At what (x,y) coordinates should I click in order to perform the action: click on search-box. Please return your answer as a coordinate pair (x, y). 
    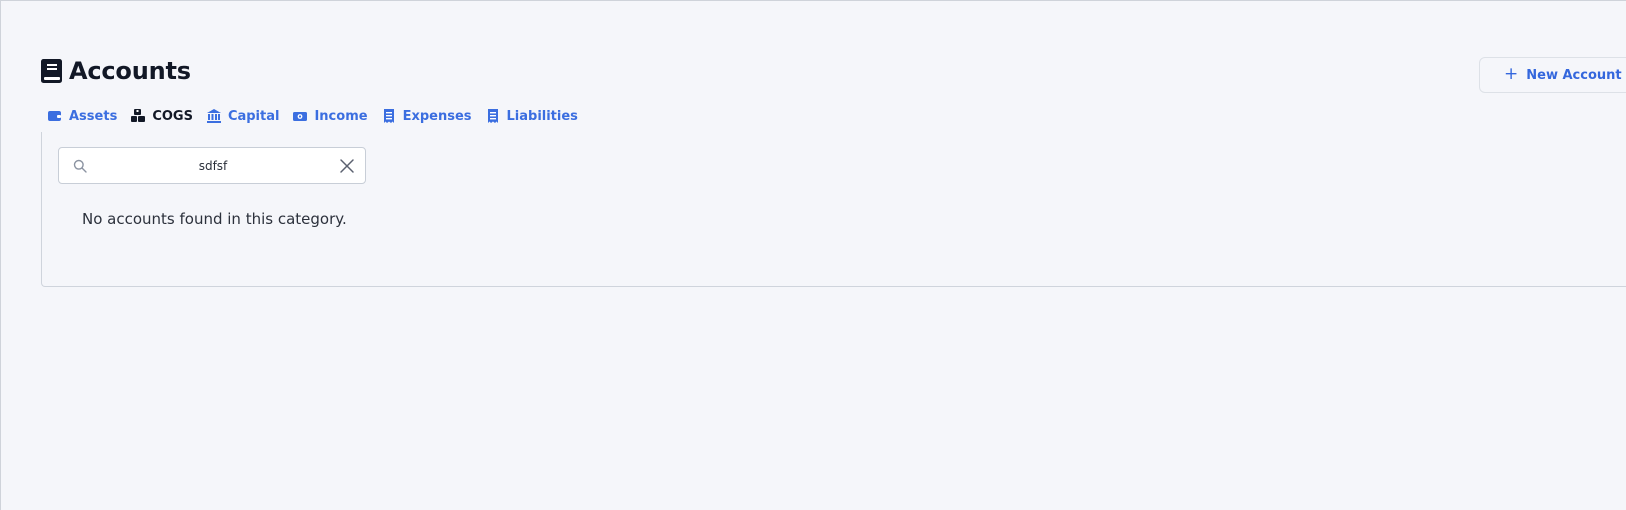
    Looking at the image, I should click on (212, 165).